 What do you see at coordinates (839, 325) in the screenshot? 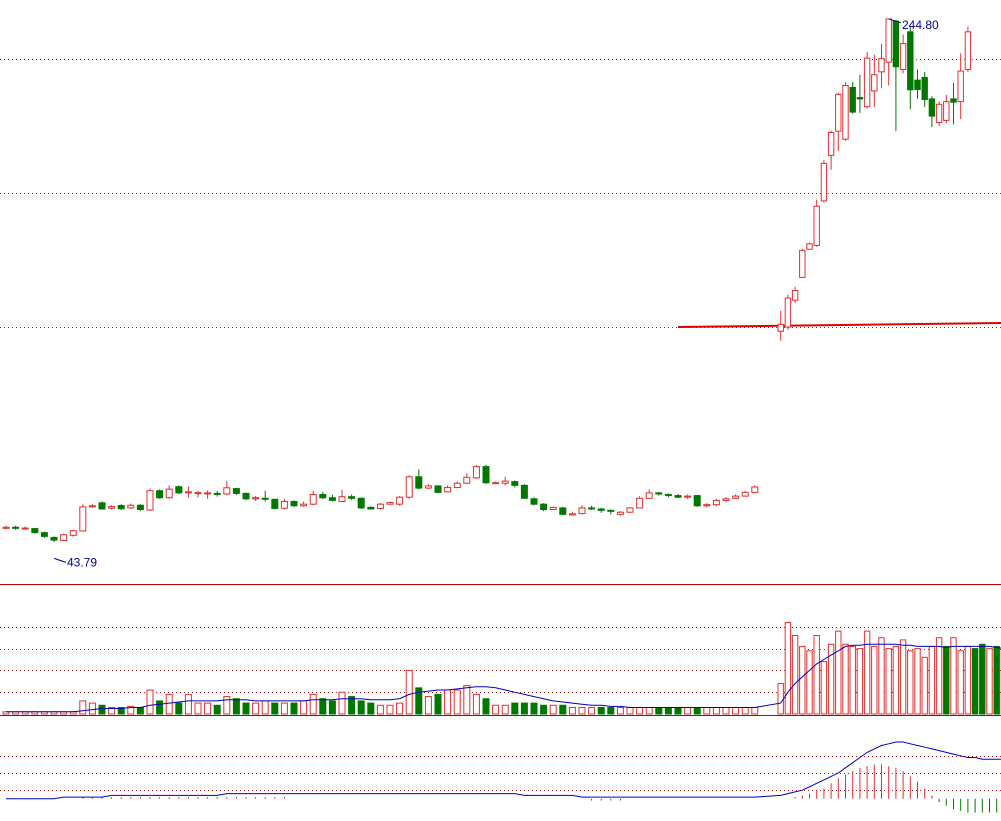
I see `support-line` at bounding box center [839, 325].